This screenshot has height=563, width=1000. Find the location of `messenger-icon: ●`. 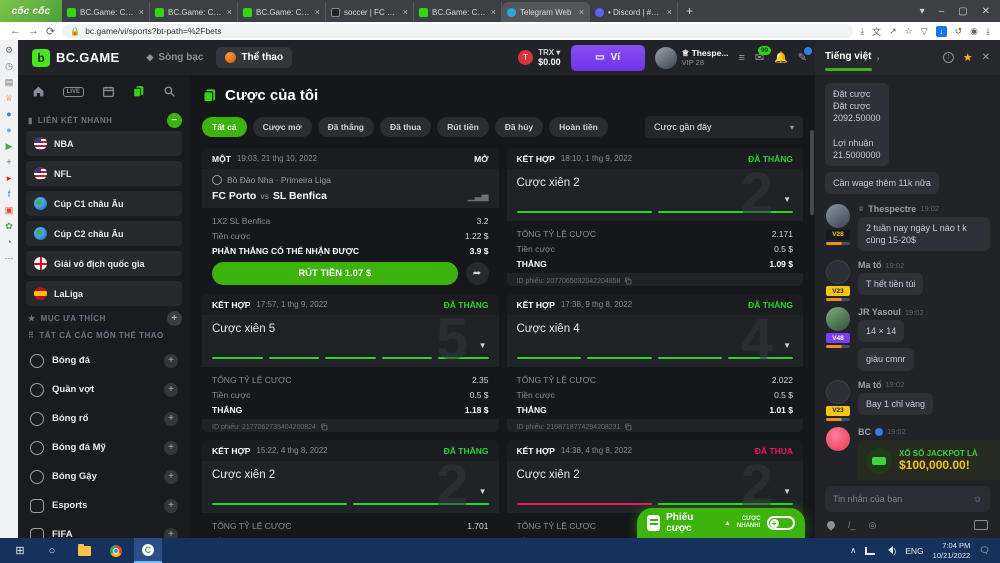

messenger-icon: ● is located at coordinates (8, 114).